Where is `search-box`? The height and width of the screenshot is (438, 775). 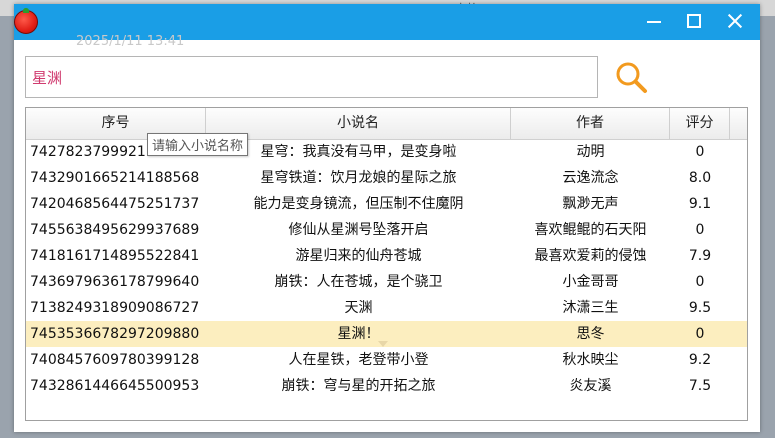
search-box is located at coordinates (311, 77).